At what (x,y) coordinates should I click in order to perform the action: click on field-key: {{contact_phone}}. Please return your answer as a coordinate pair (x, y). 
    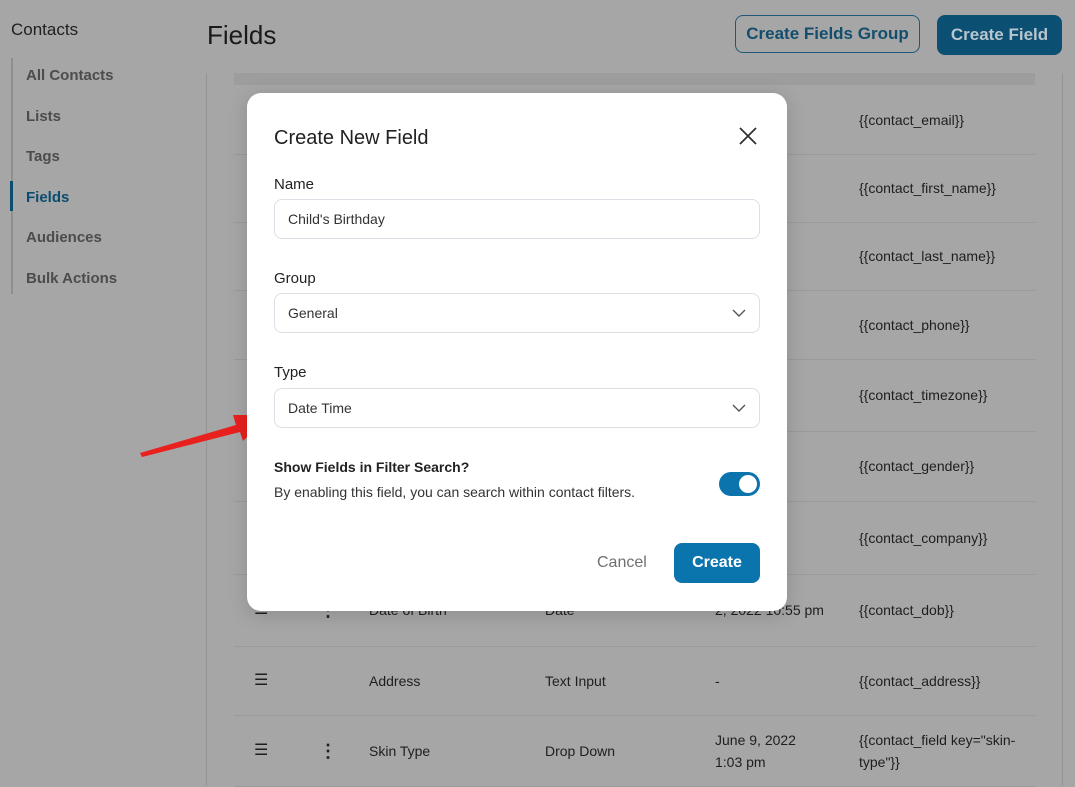
    Looking at the image, I should click on (914, 324).